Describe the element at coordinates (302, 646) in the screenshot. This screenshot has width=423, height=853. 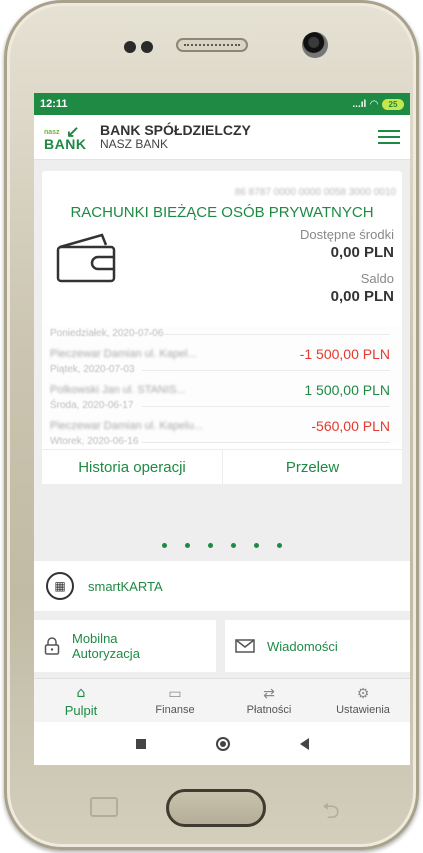
I see `messages-label: Wiadomości` at that location.